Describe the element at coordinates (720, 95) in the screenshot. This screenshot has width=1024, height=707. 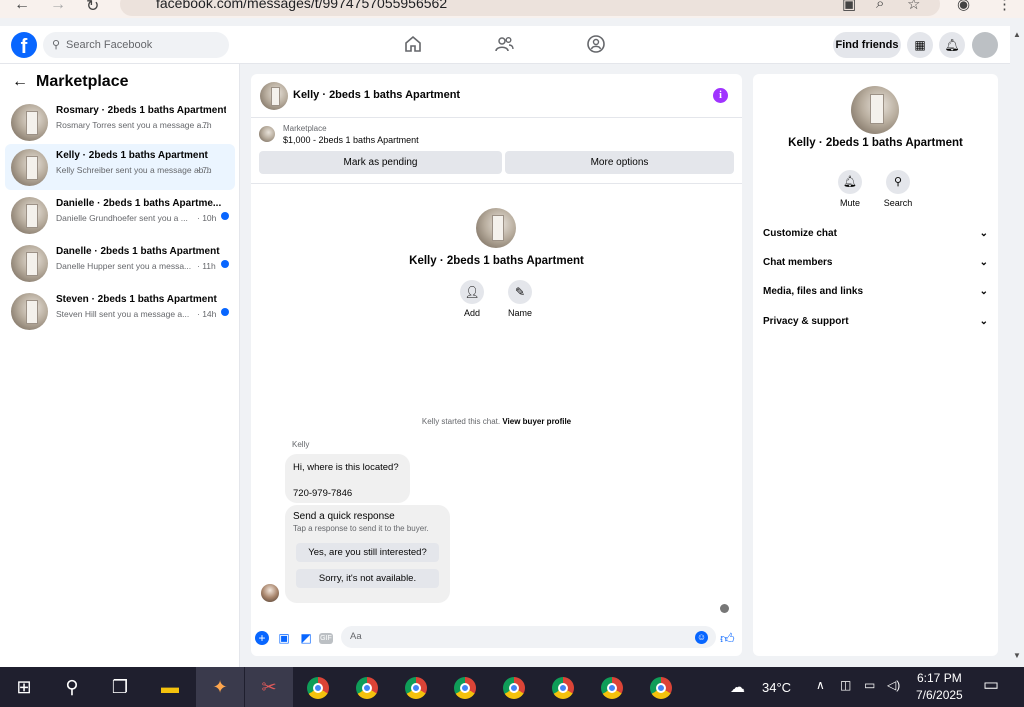
I see `info-icon: i` at that location.